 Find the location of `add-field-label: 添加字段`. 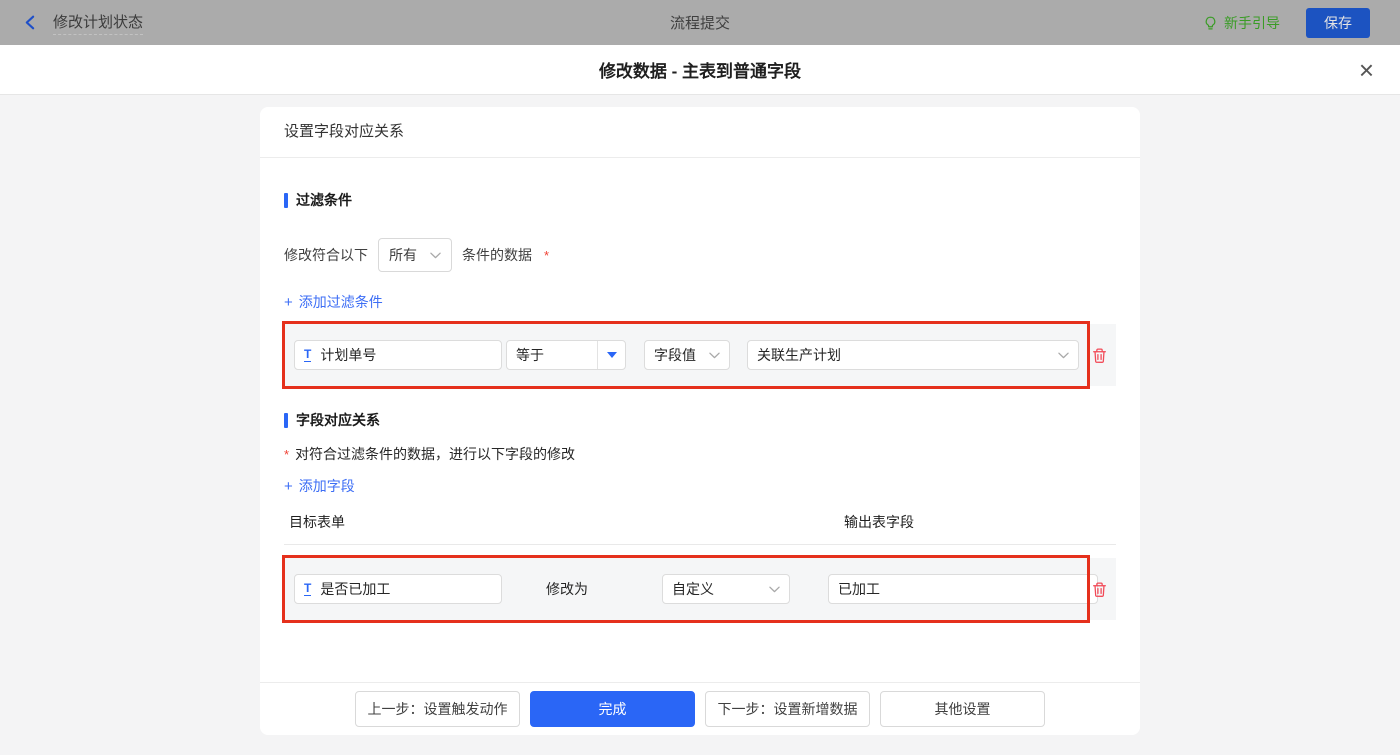

add-field-label: 添加字段 is located at coordinates (326, 486).